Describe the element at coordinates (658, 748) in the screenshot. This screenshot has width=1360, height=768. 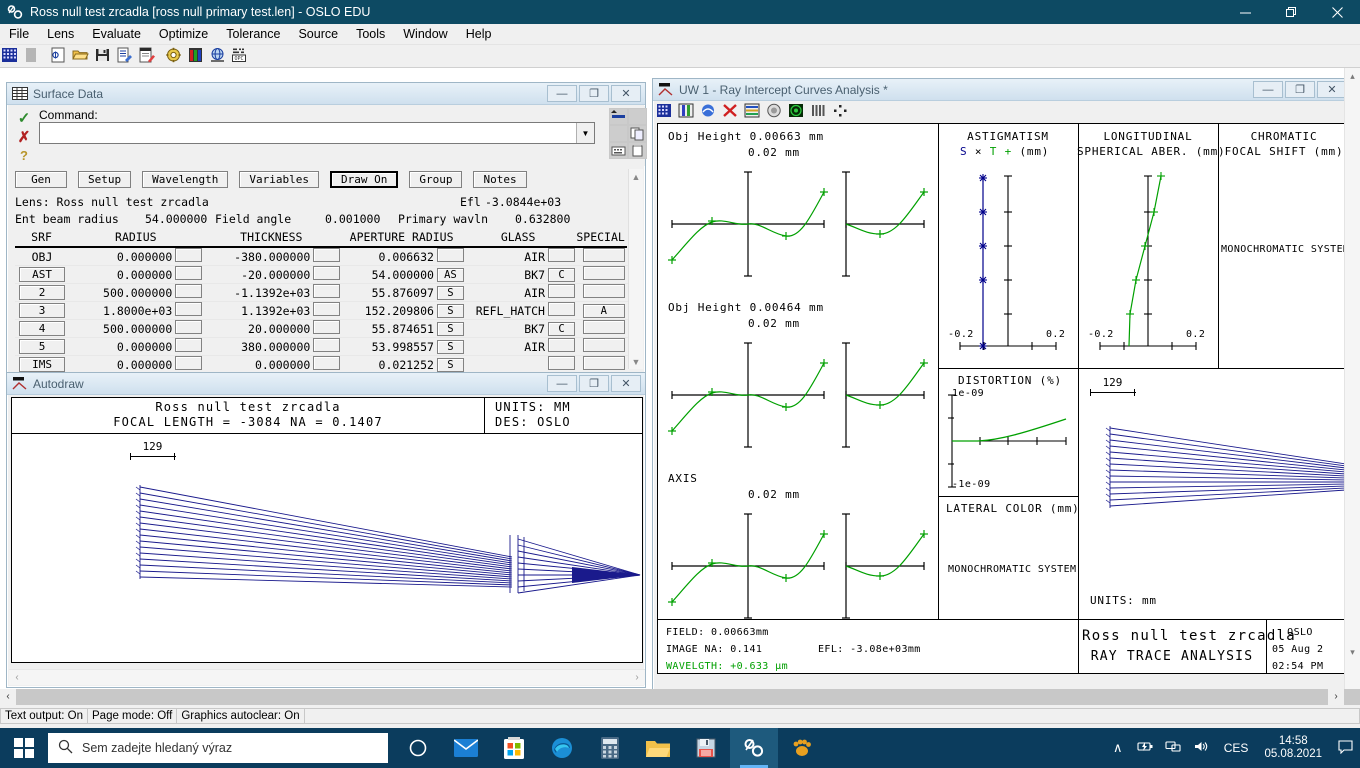
I see `file-explorer-icon` at that location.